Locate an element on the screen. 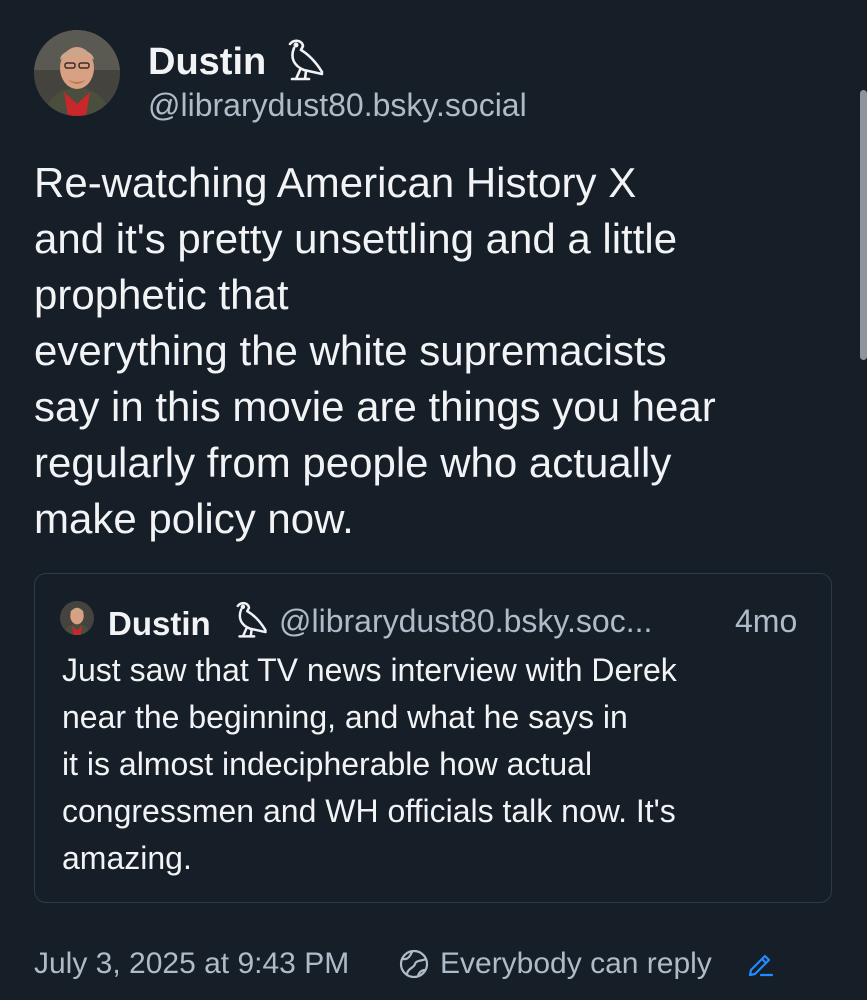 Image resolution: width=867 pixels, height=1000 pixels. quote-line: it is almost indecipherable how actual is located at coordinates (327, 764).